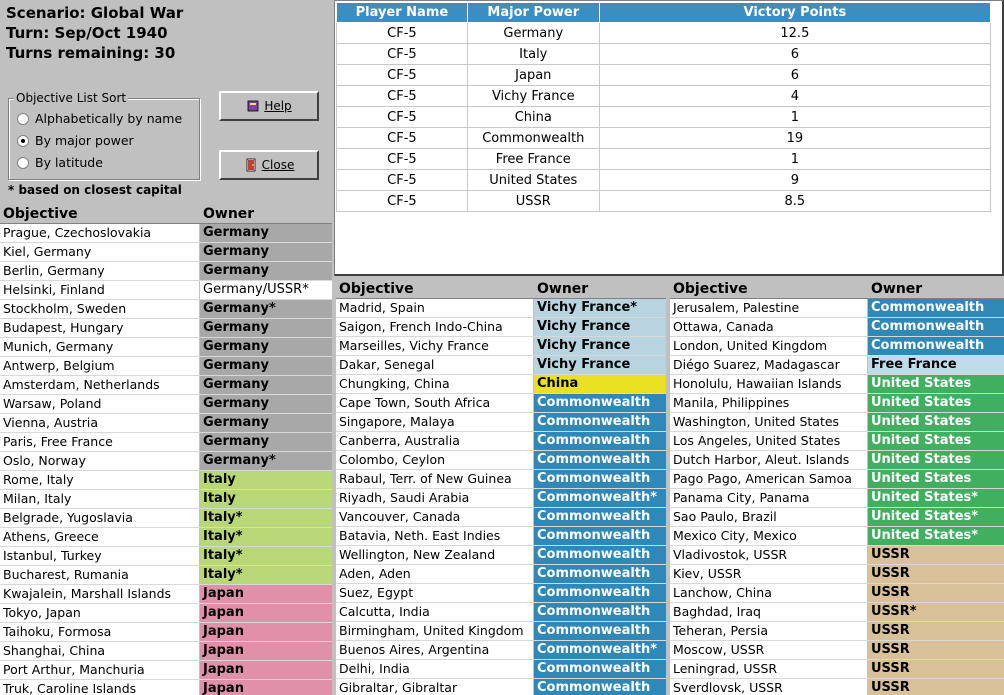 This screenshot has height=695, width=1004. I want to click on objective-row: Sao Paulo, Brazil United States*, so click(837, 517).